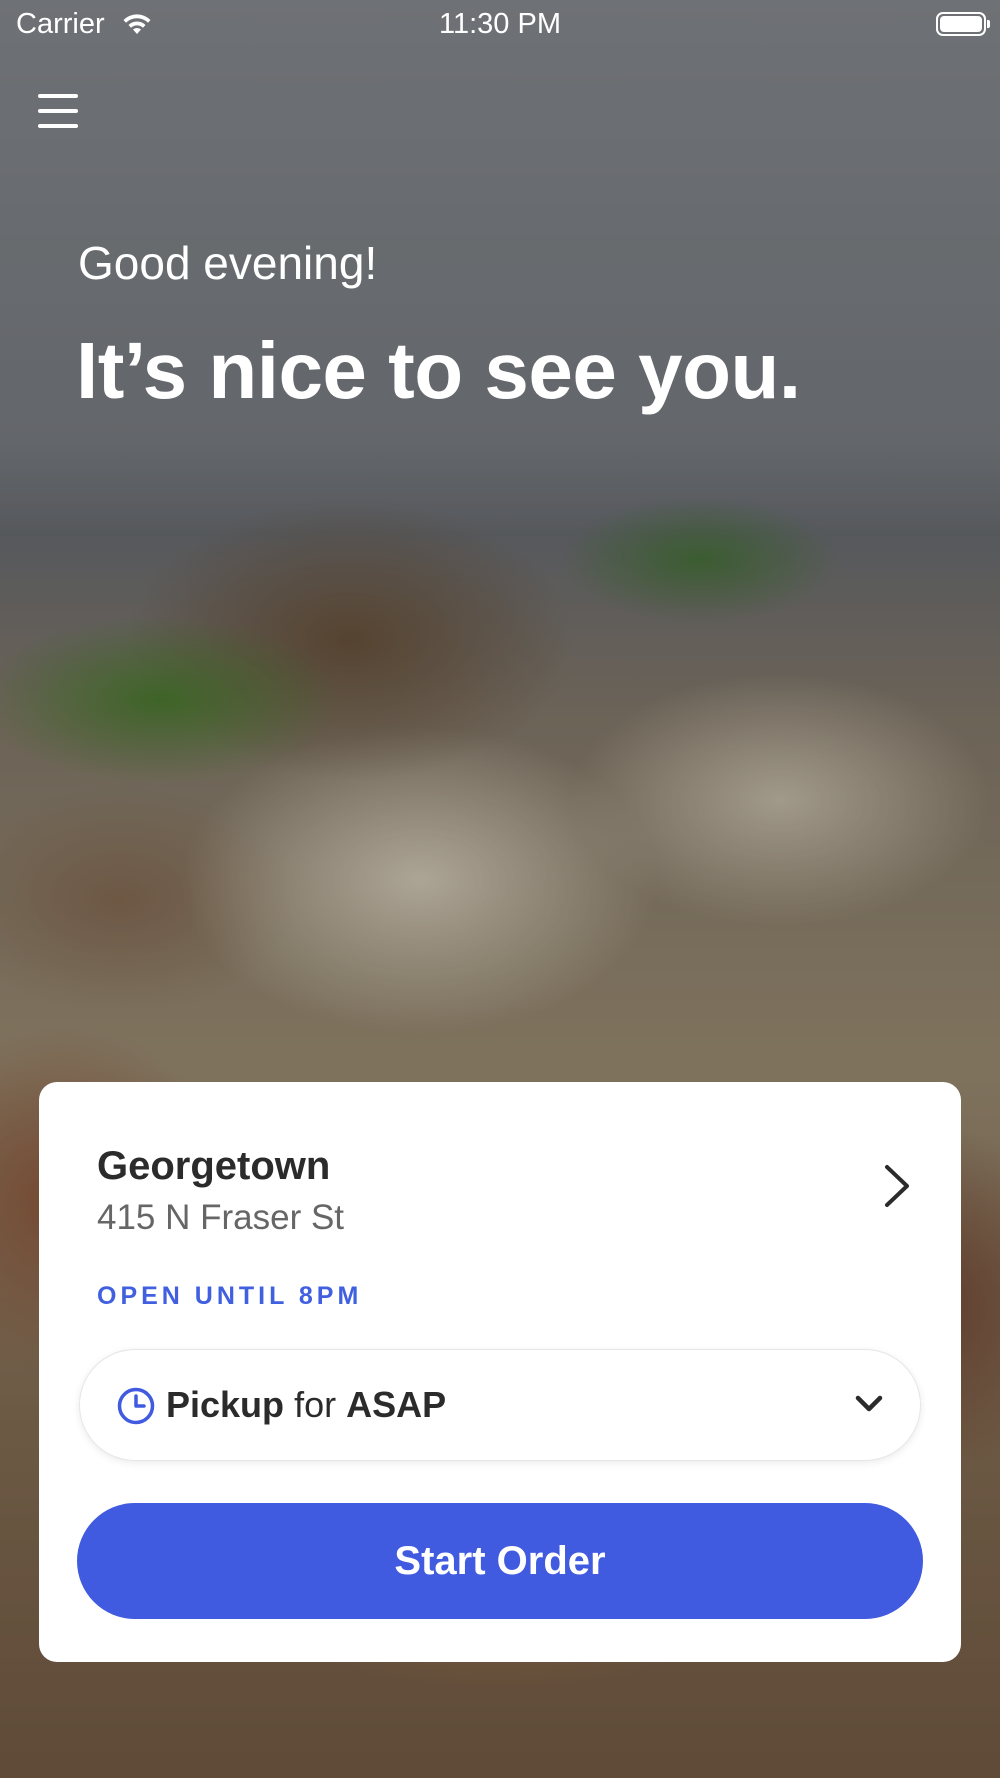  I want to click on order-mode-dropdown: Pickup for ASAP, so click(500, 1405).